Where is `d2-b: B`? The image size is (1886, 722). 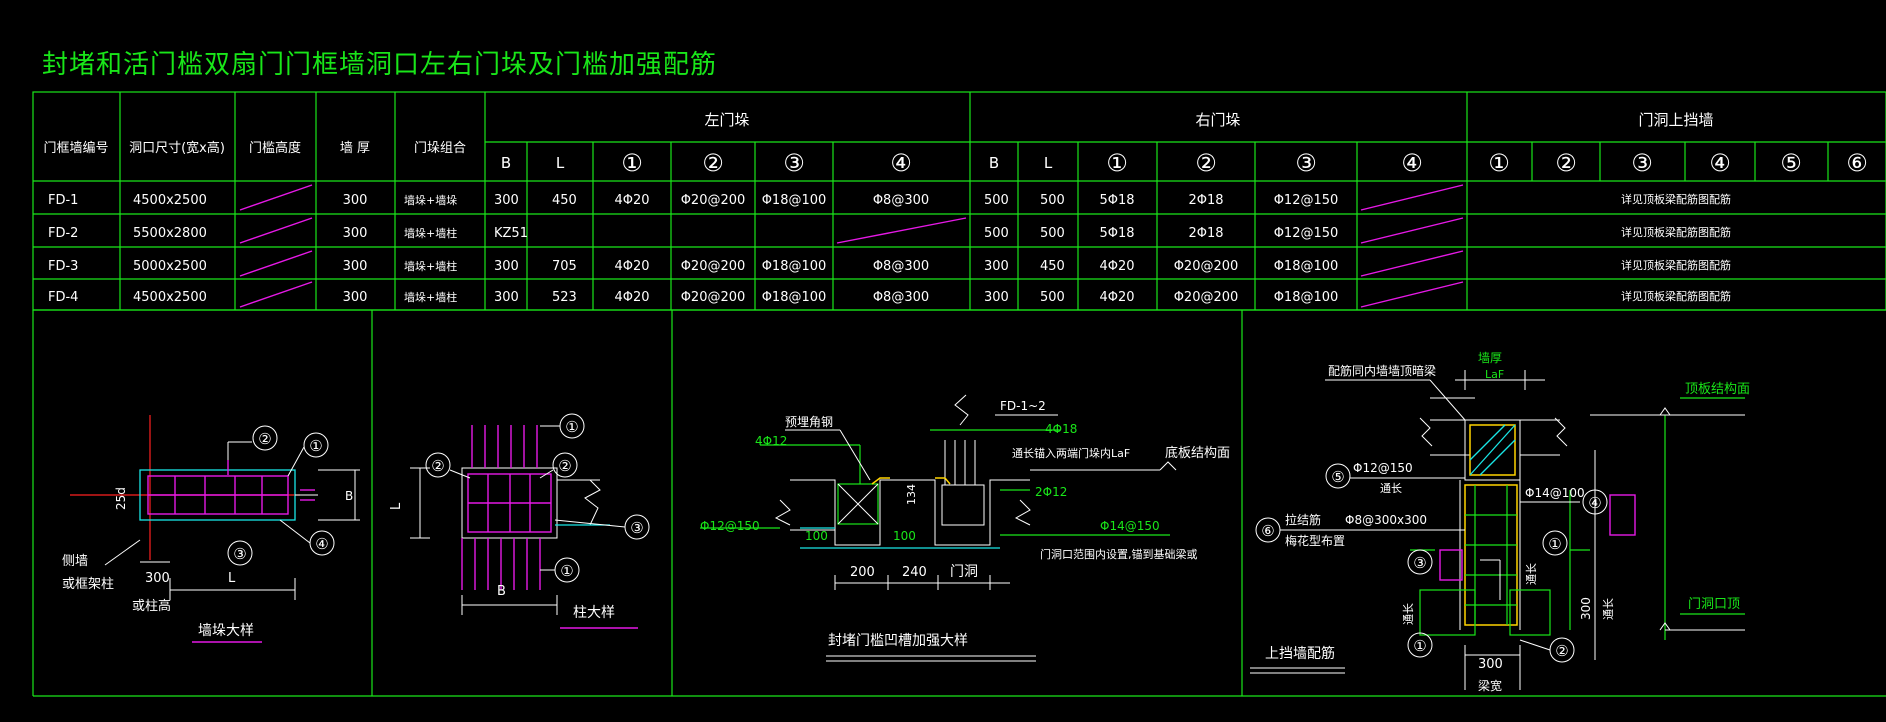 d2-b: B is located at coordinates (501, 591).